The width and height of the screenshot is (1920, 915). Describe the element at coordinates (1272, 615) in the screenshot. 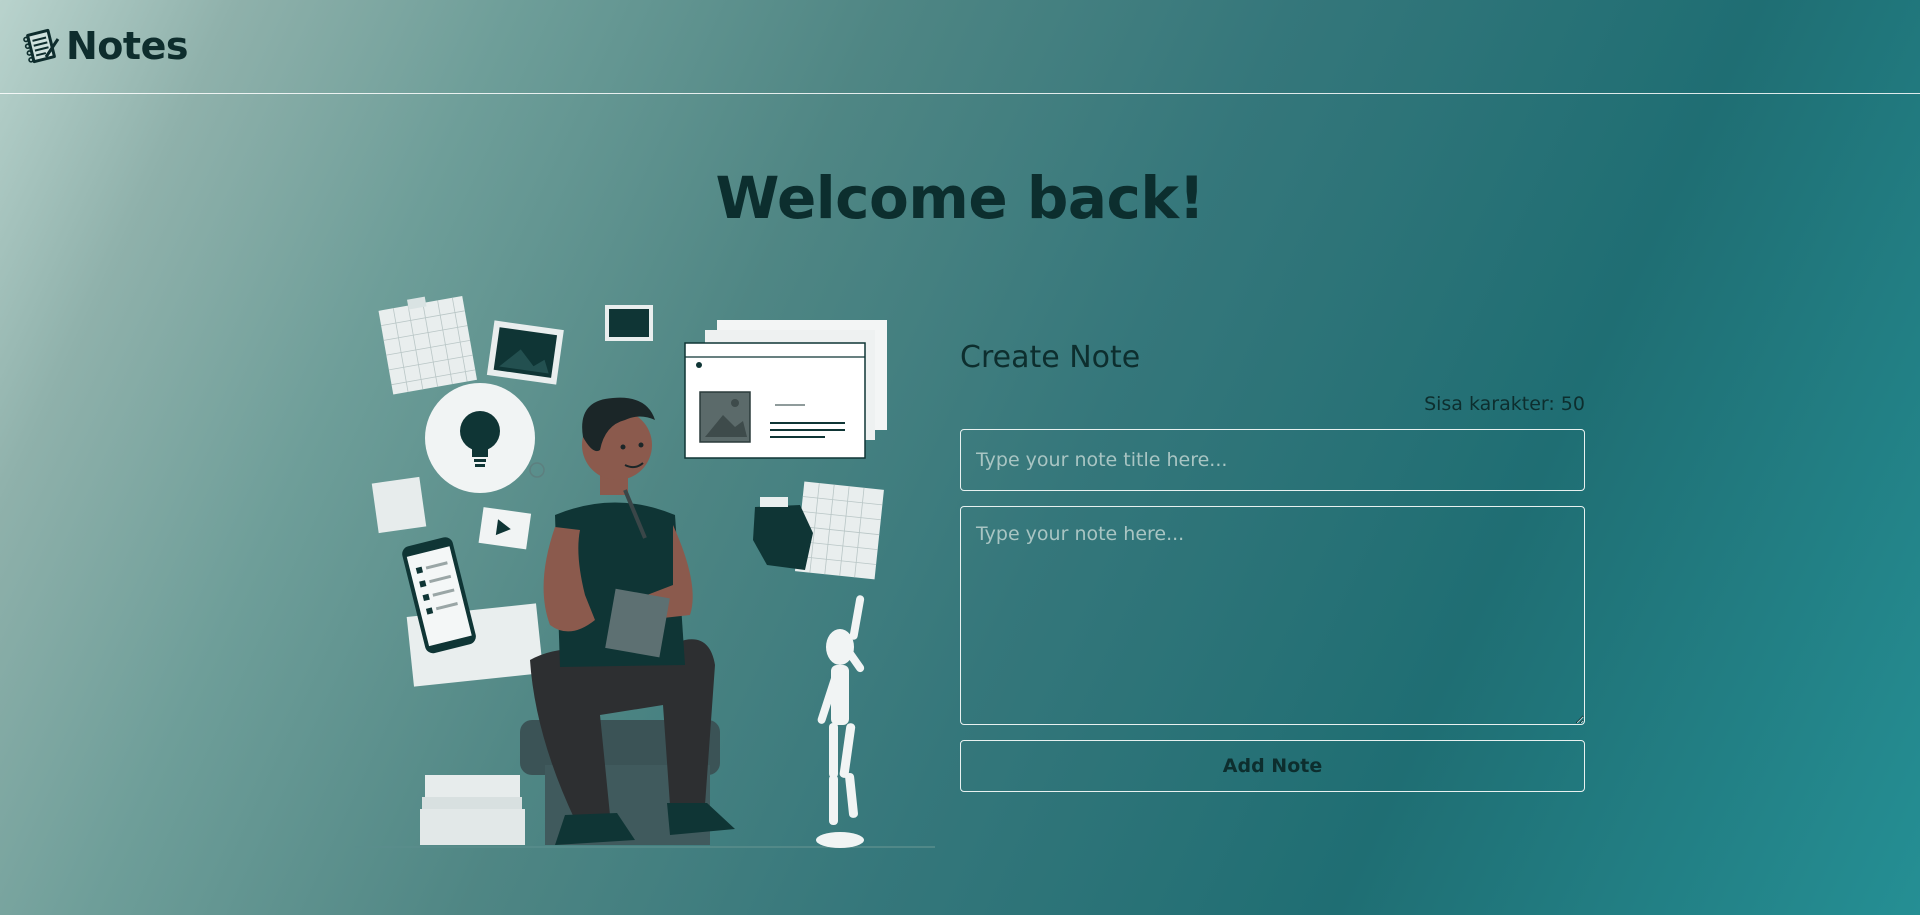

I see `note-body-input` at that location.